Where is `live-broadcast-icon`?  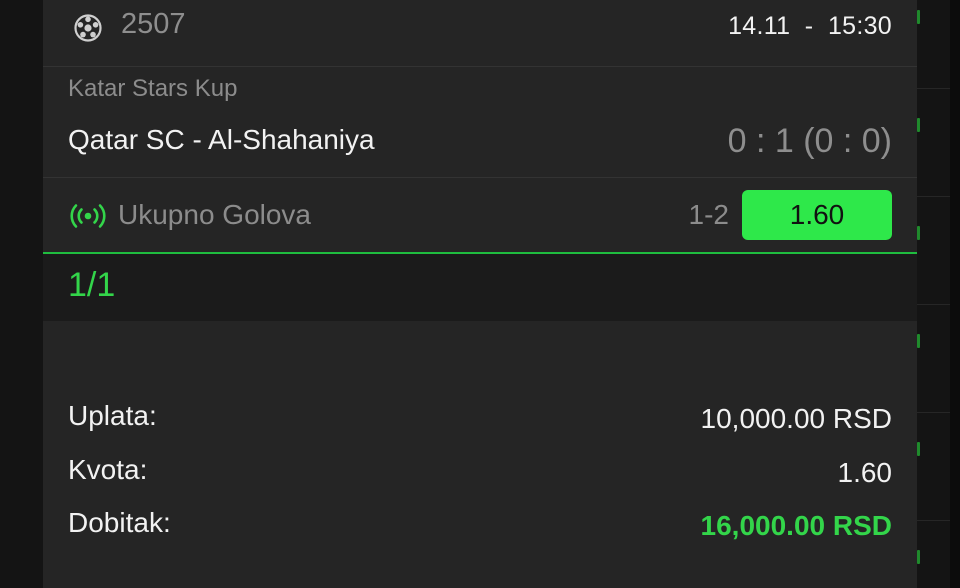 live-broadcast-icon is located at coordinates (88, 216).